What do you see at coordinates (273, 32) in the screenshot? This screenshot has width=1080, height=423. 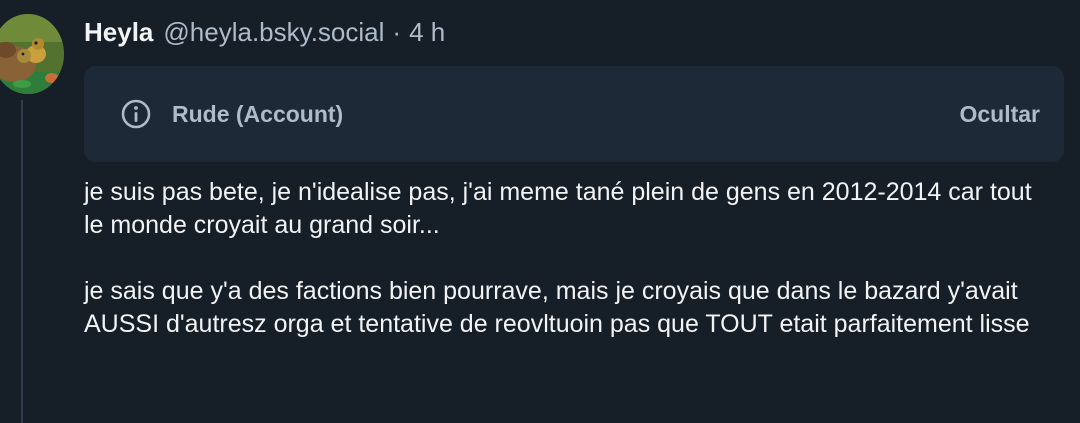 I see `author-handle: @heyla.bsky.social` at bounding box center [273, 32].